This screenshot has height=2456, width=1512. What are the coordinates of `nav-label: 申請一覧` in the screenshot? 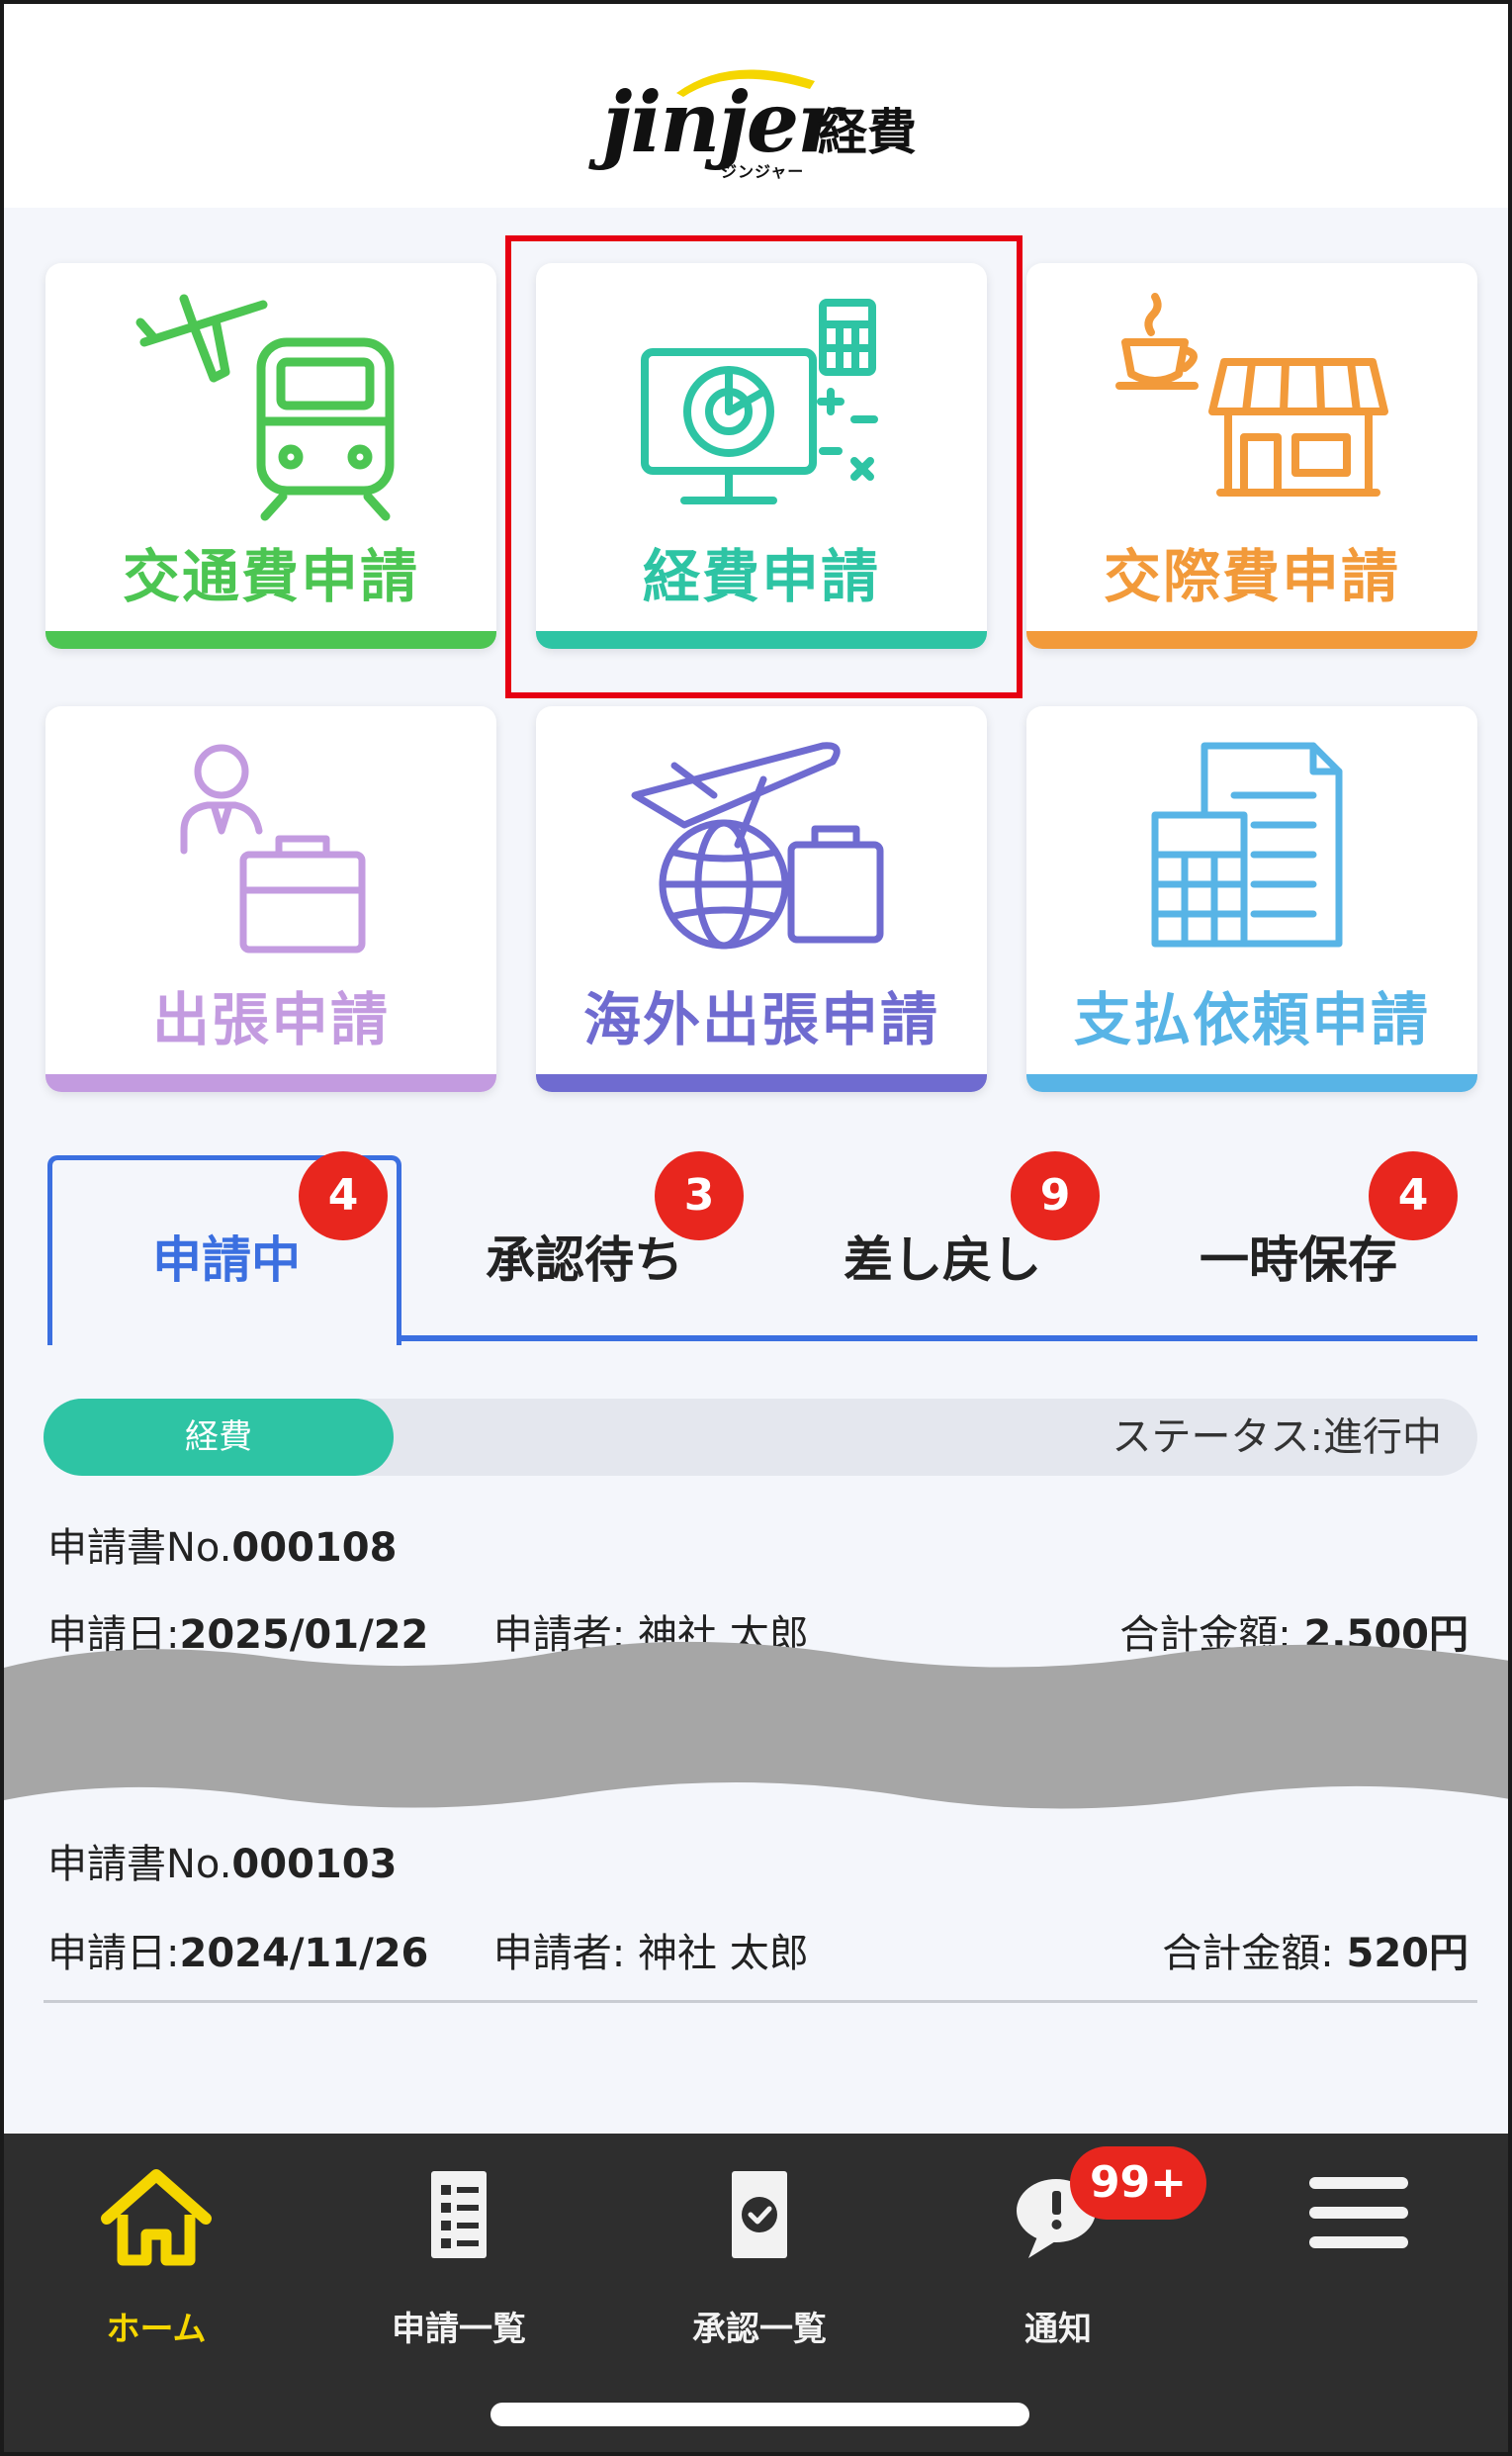 It's located at (459, 2329).